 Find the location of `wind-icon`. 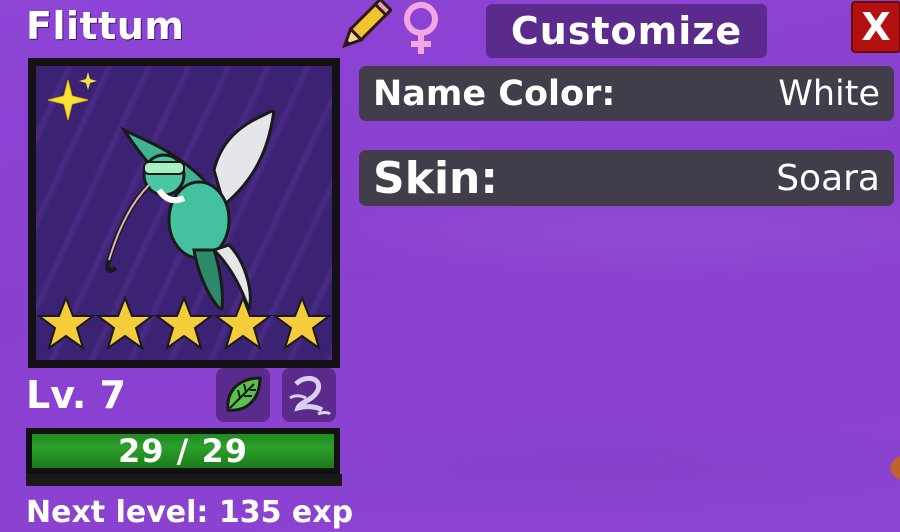

wind-icon is located at coordinates (310, 395).